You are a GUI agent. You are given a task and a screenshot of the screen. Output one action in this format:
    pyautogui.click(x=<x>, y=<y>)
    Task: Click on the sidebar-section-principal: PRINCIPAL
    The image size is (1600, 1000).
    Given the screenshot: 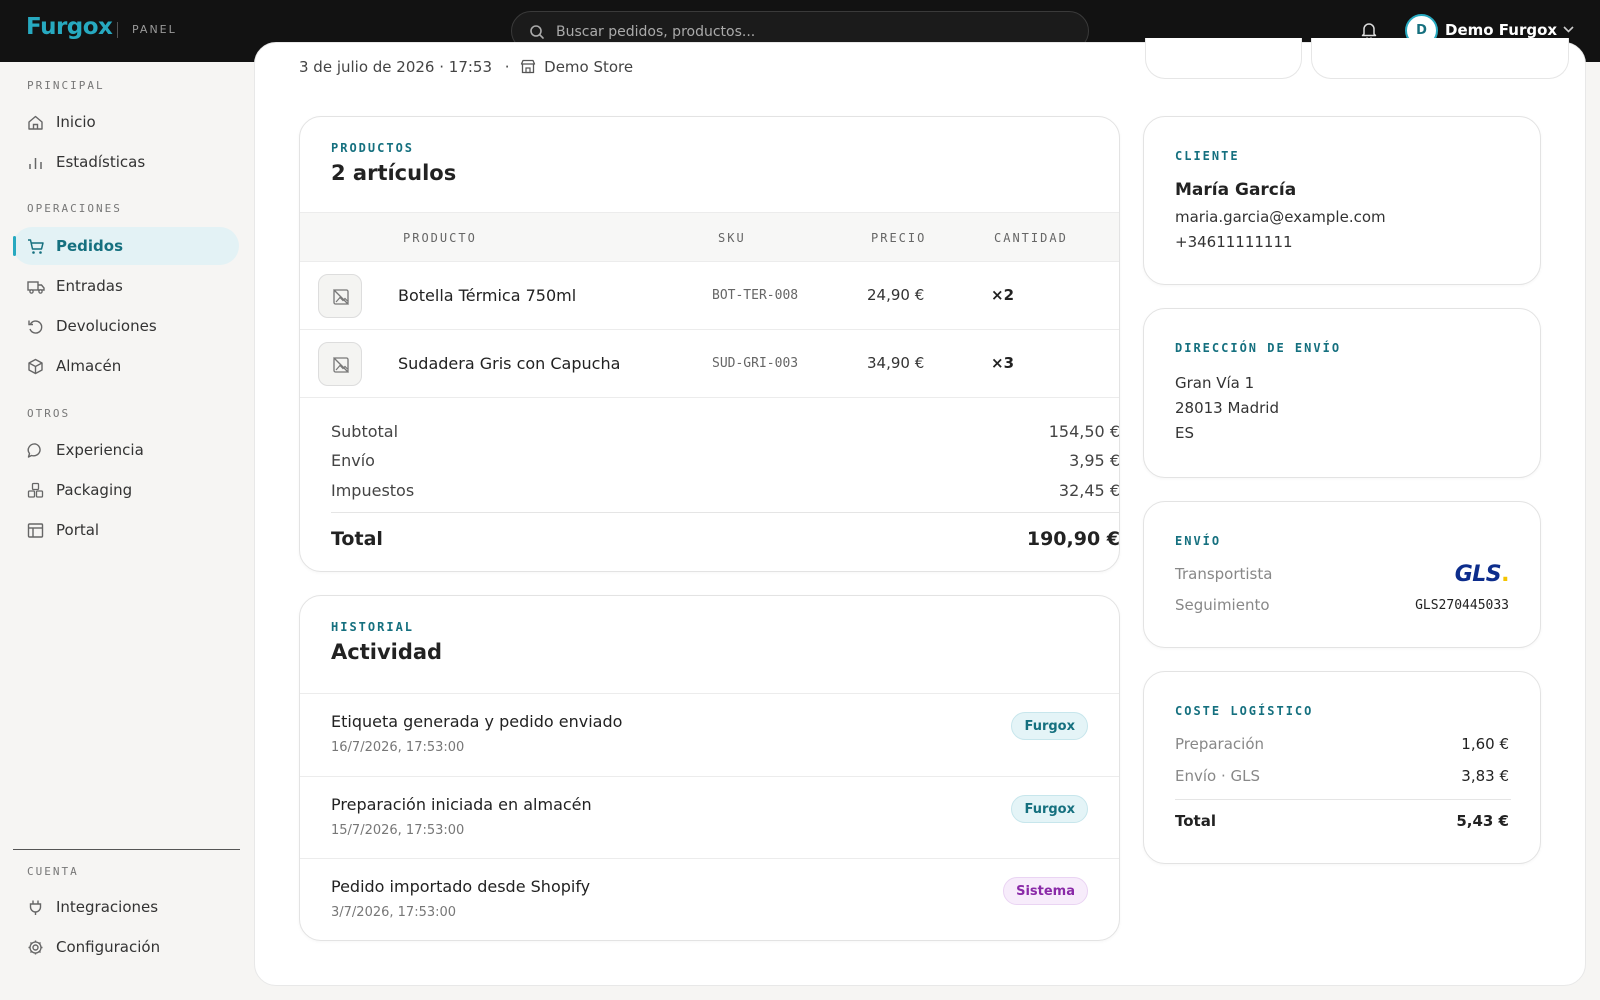 What is the action you would take?
    pyautogui.click(x=66, y=85)
    